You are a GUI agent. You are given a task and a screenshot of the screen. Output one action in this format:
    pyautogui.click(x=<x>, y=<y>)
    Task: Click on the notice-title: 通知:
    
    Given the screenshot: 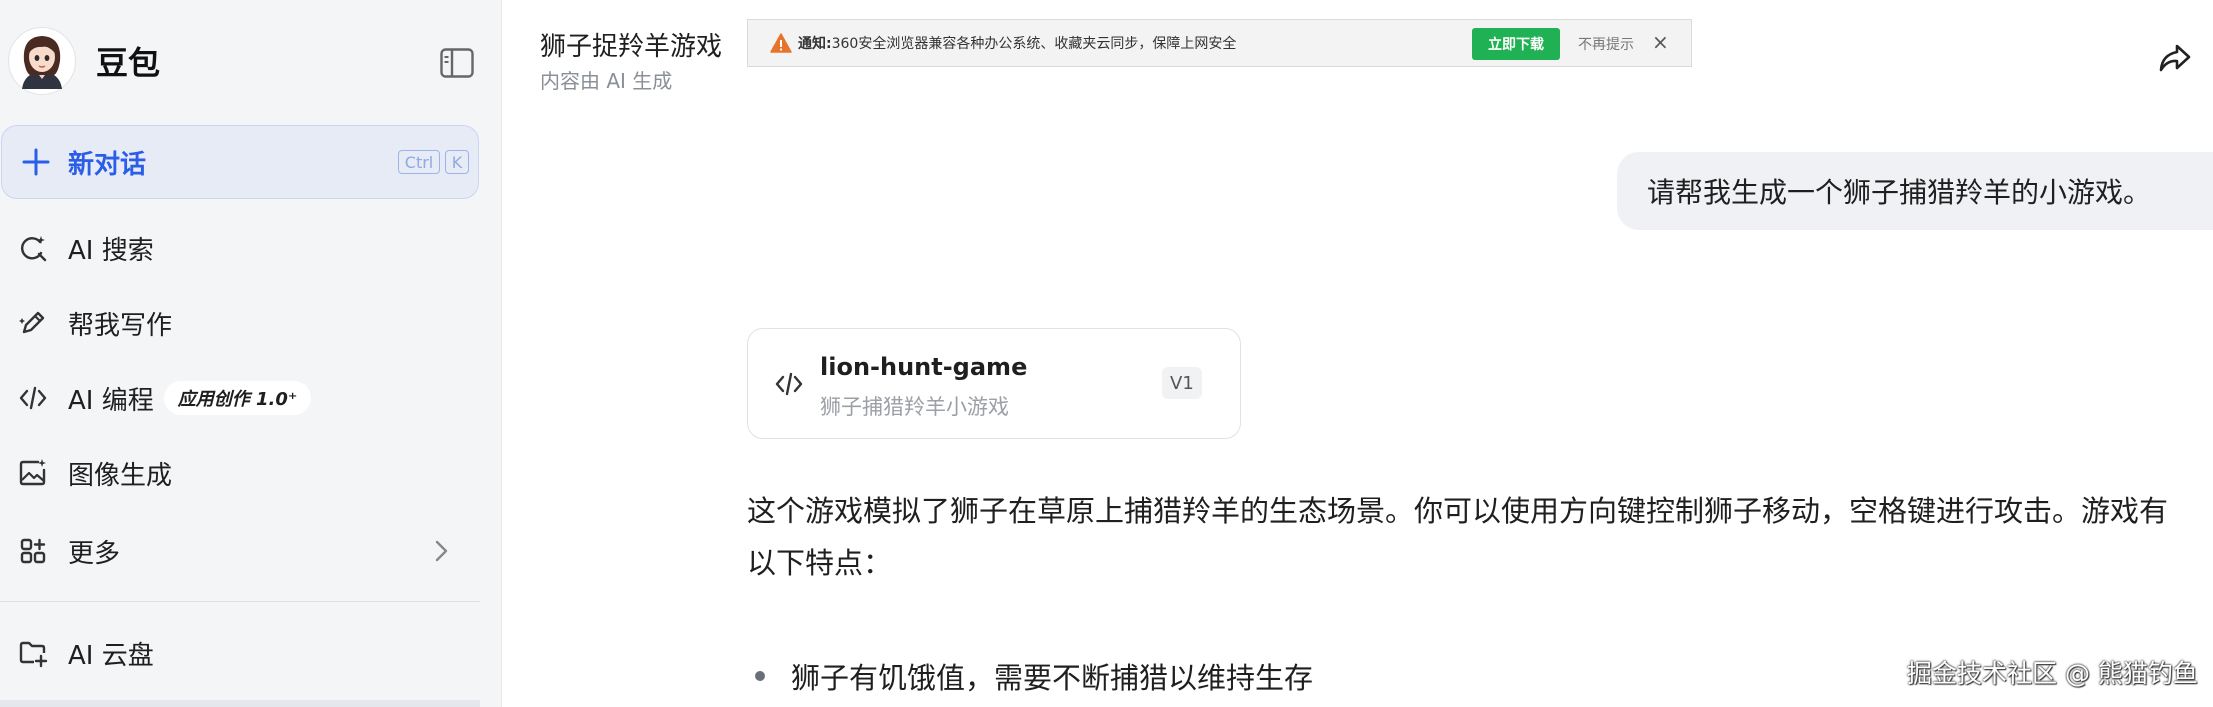 What is the action you would take?
    pyautogui.click(x=815, y=44)
    